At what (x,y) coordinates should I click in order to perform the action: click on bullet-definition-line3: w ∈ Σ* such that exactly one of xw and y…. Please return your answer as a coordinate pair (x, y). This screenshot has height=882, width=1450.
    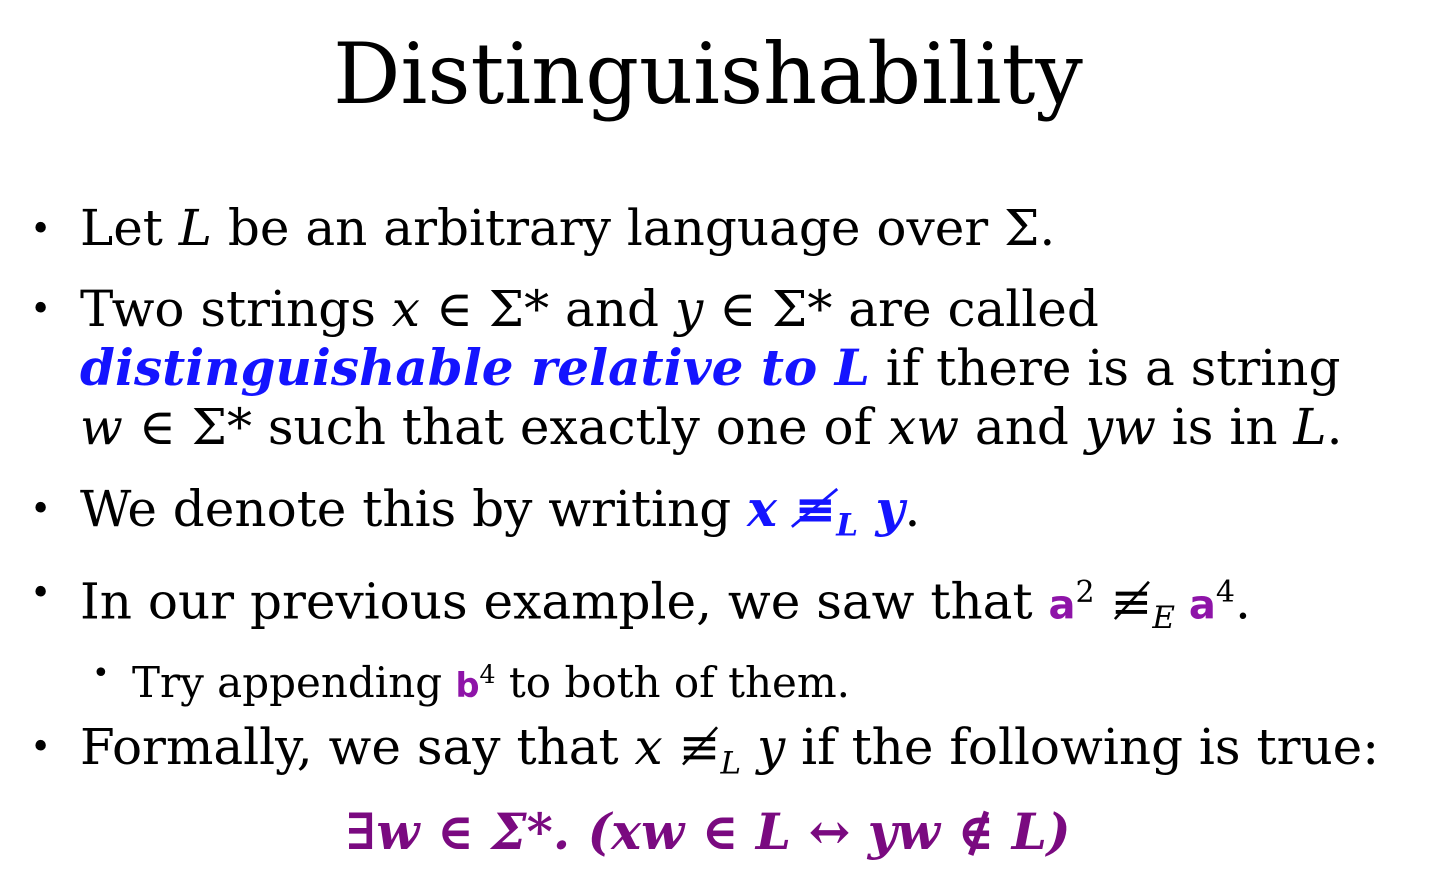
    Looking at the image, I should click on (711, 427).